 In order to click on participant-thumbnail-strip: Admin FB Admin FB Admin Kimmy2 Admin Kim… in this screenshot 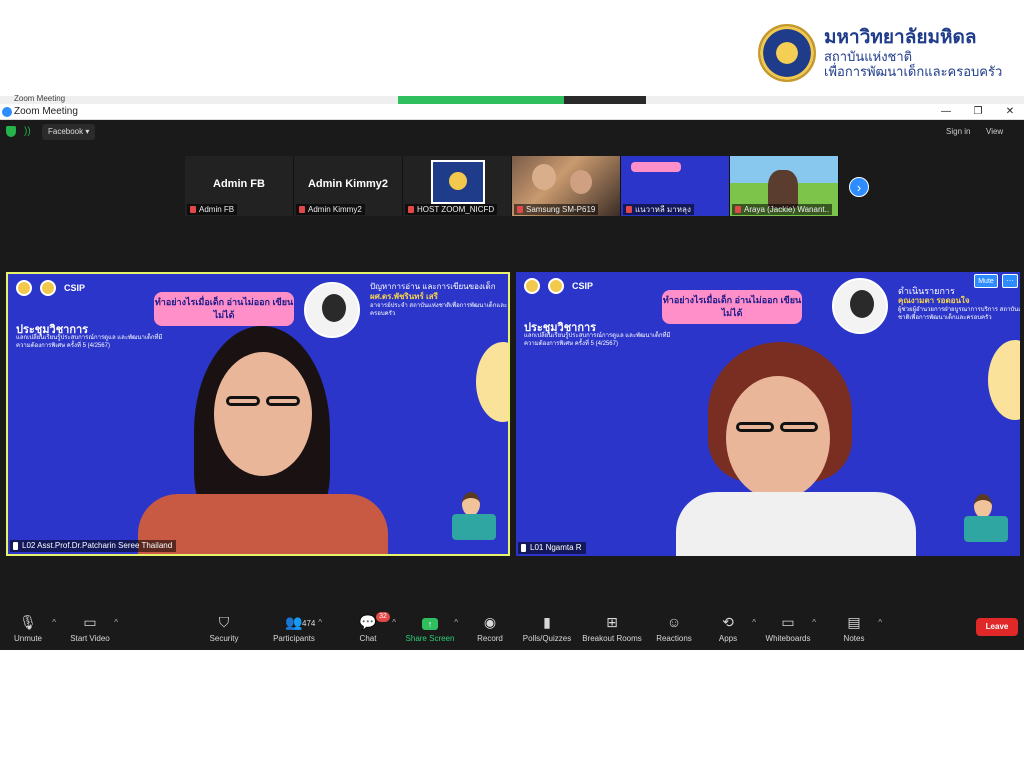, I will do `click(512, 186)`.